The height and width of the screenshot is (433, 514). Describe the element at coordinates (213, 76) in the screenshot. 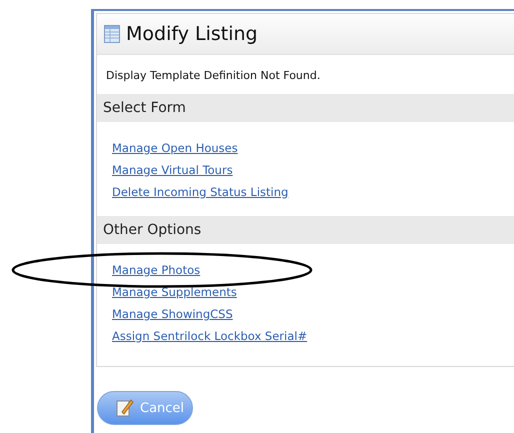

I see `status-message: Display Template Definition Not Found.` at that location.